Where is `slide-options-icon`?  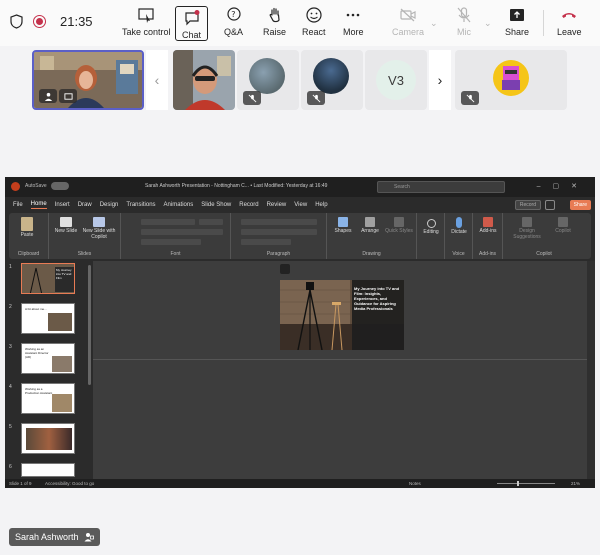 slide-options-icon is located at coordinates (285, 269).